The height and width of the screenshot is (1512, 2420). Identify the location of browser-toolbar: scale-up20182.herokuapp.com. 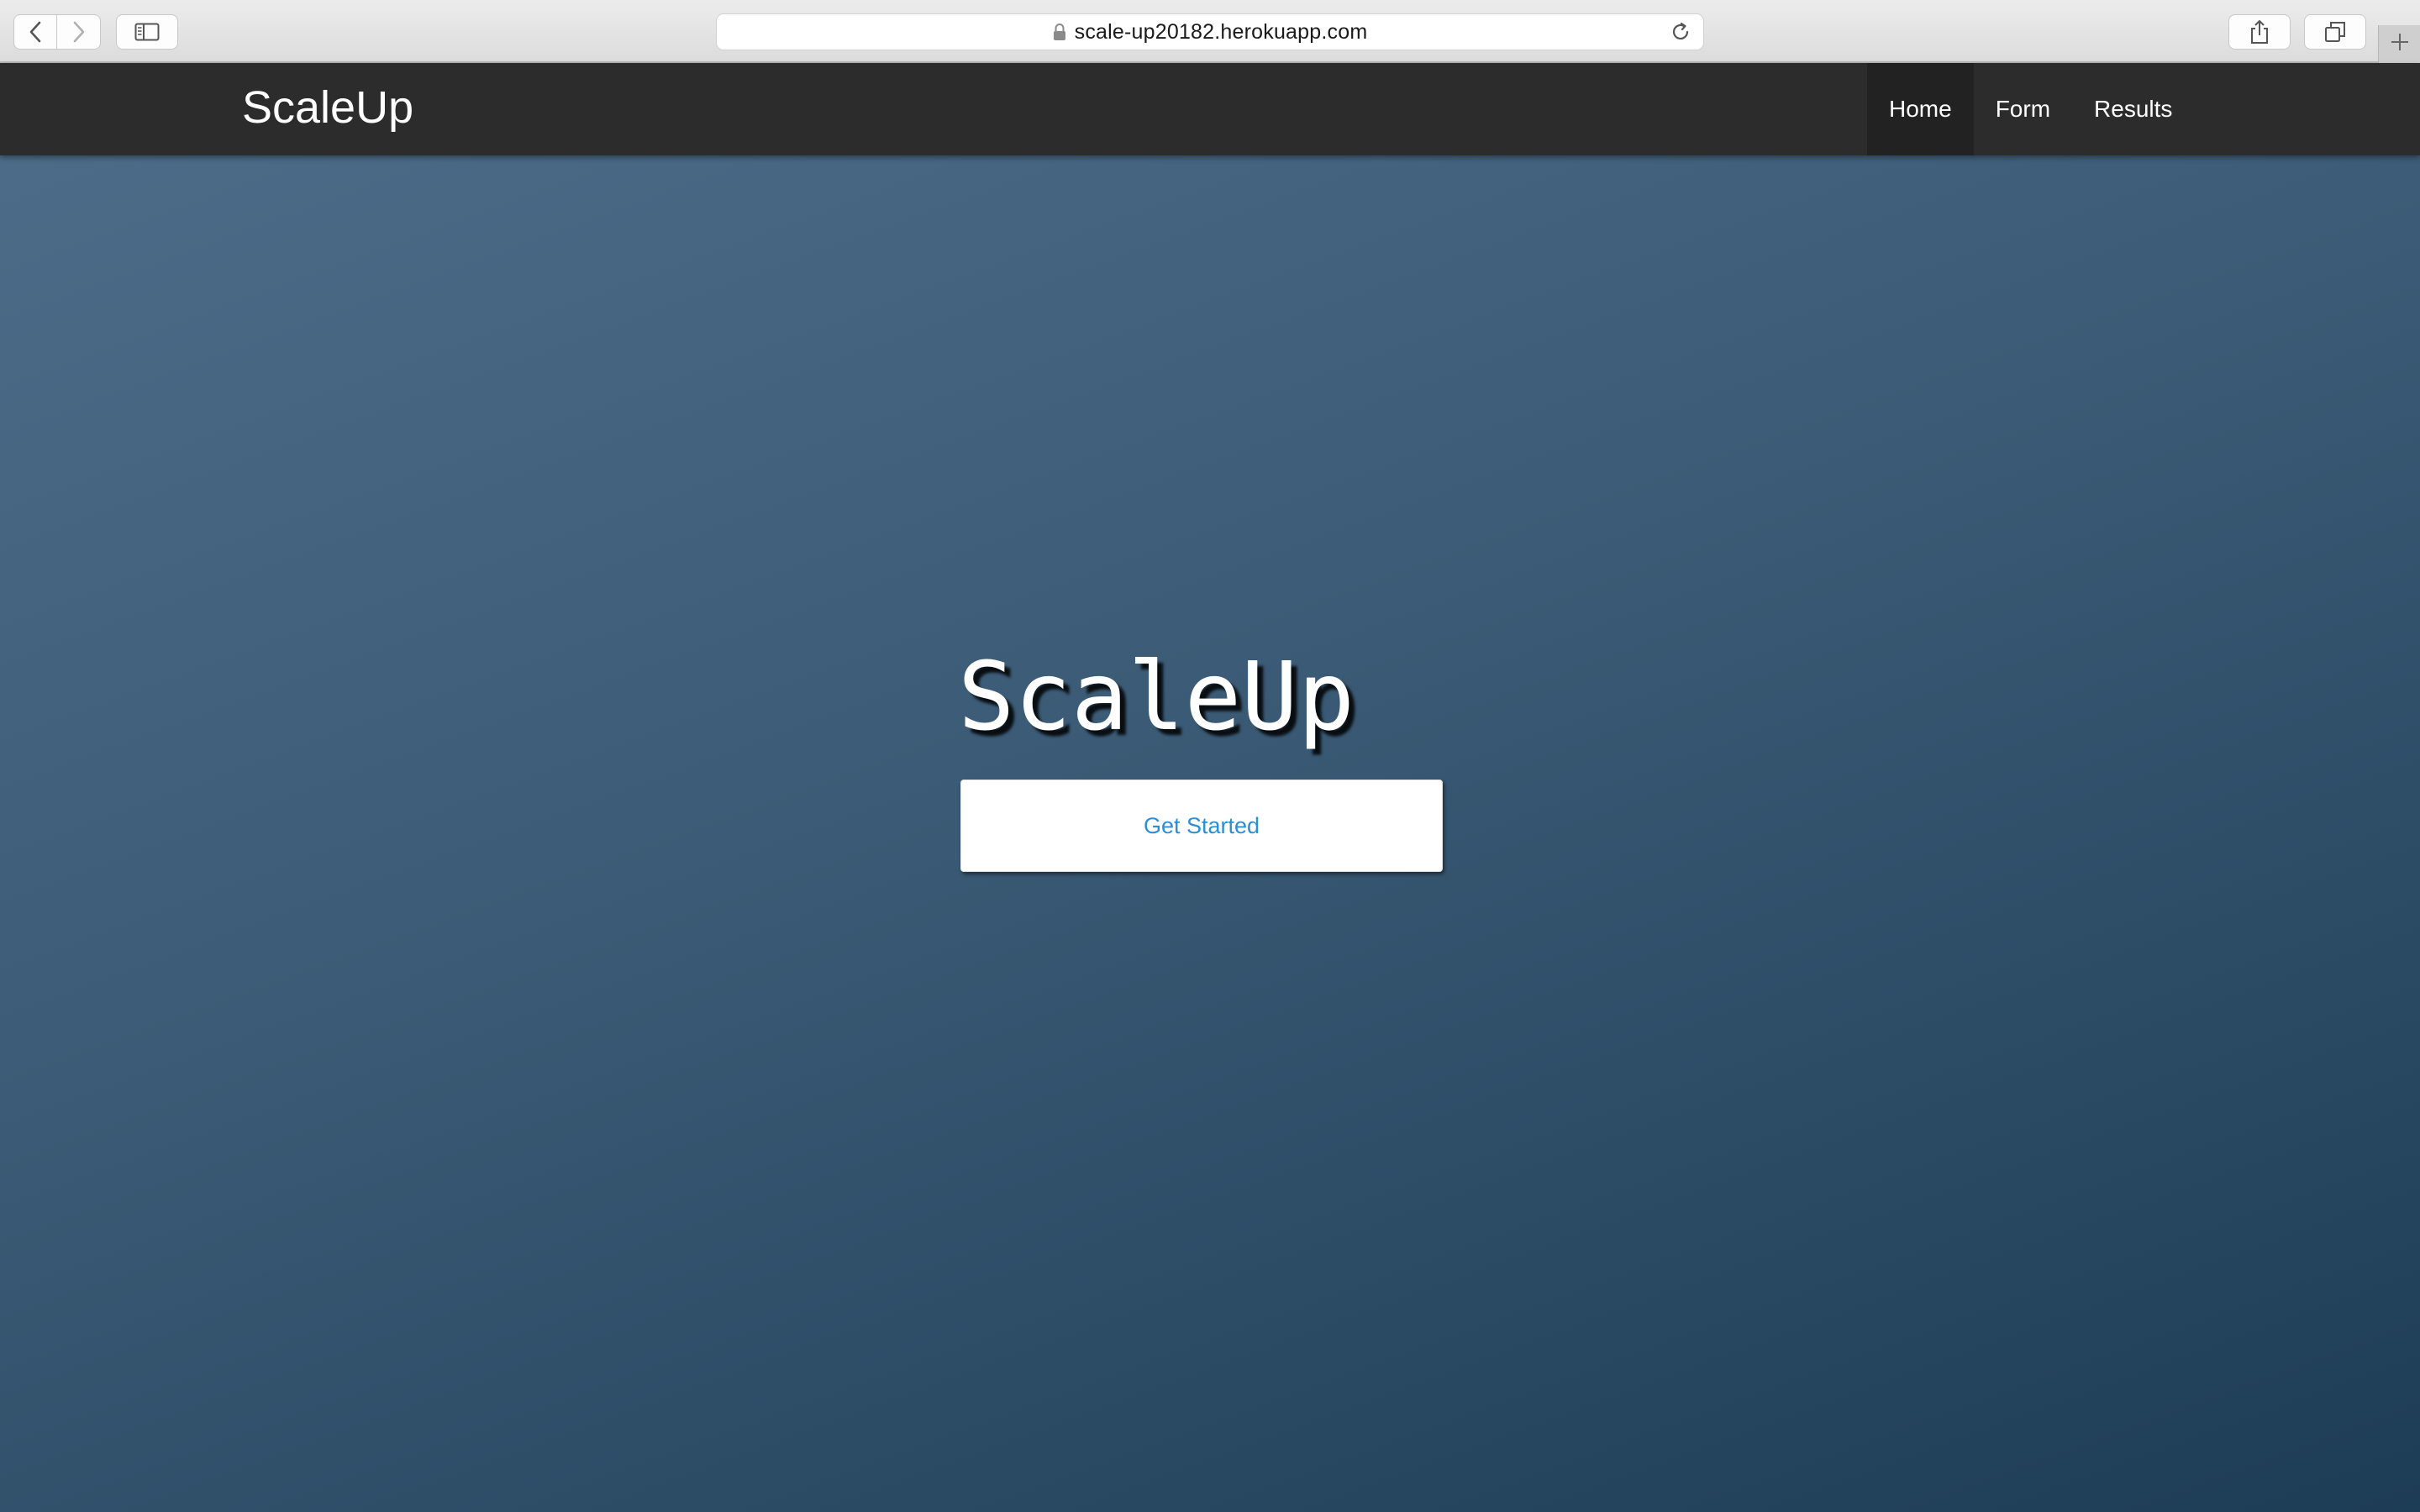
(1210, 31).